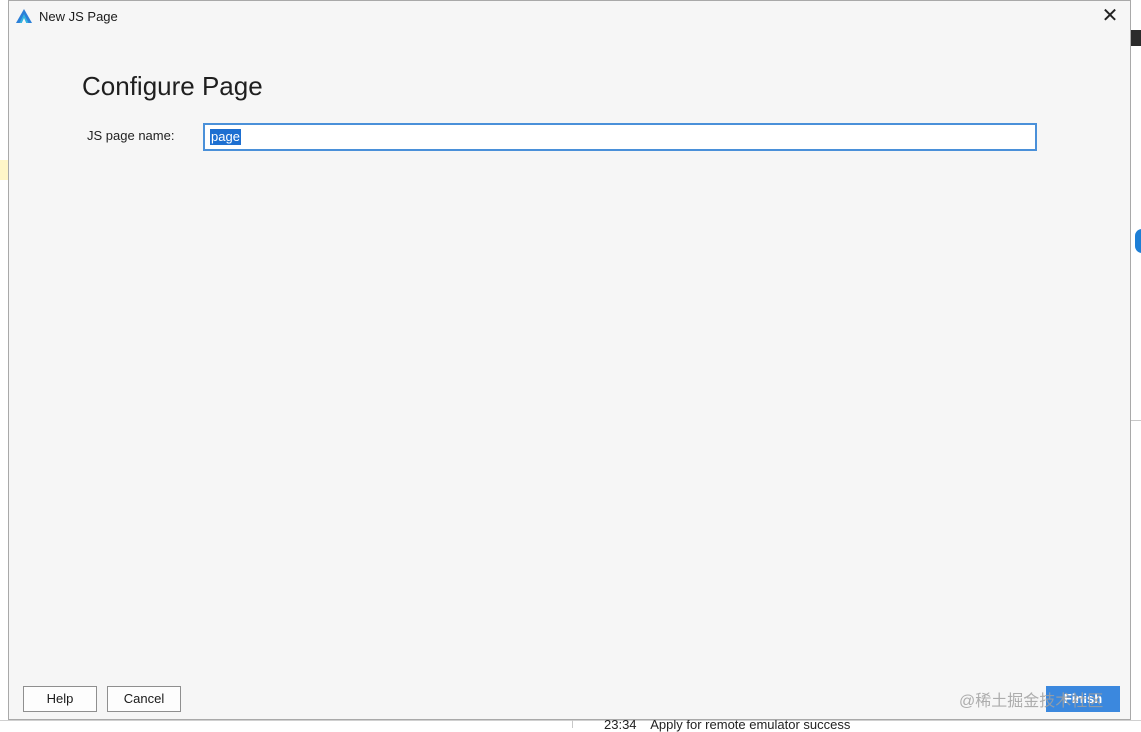 Image resolution: width=1141 pixels, height=732 pixels. Describe the element at coordinates (60, 699) in the screenshot. I see `help-button: Help` at that location.